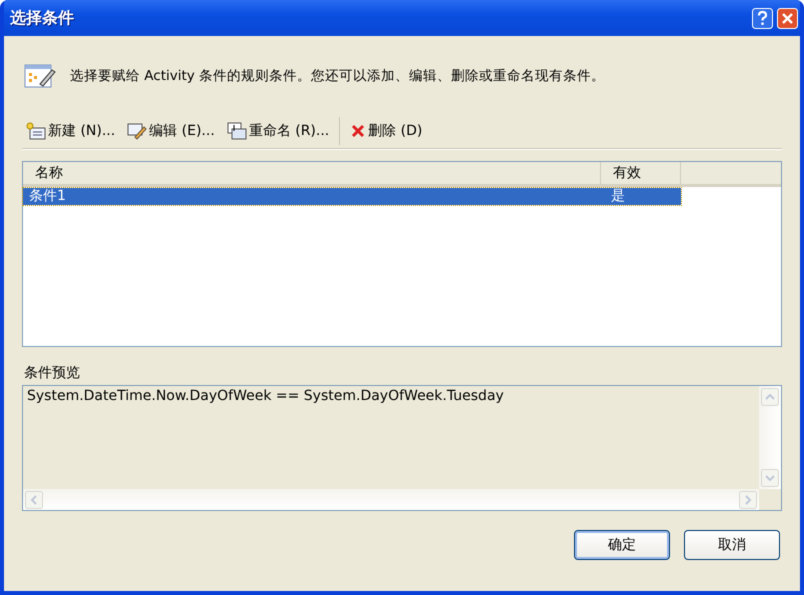 The height and width of the screenshot is (595, 804). Describe the element at coordinates (770, 437) in the screenshot. I see `vertical-scrollbar` at that location.